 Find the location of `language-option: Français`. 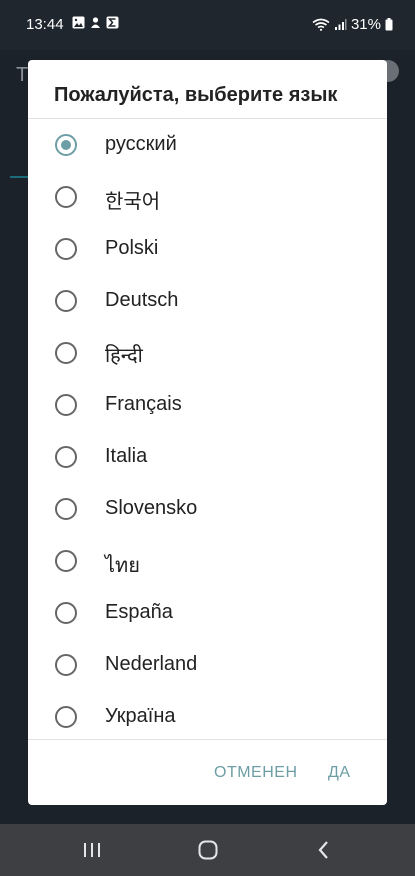

language-option: Français is located at coordinates (207, 405).